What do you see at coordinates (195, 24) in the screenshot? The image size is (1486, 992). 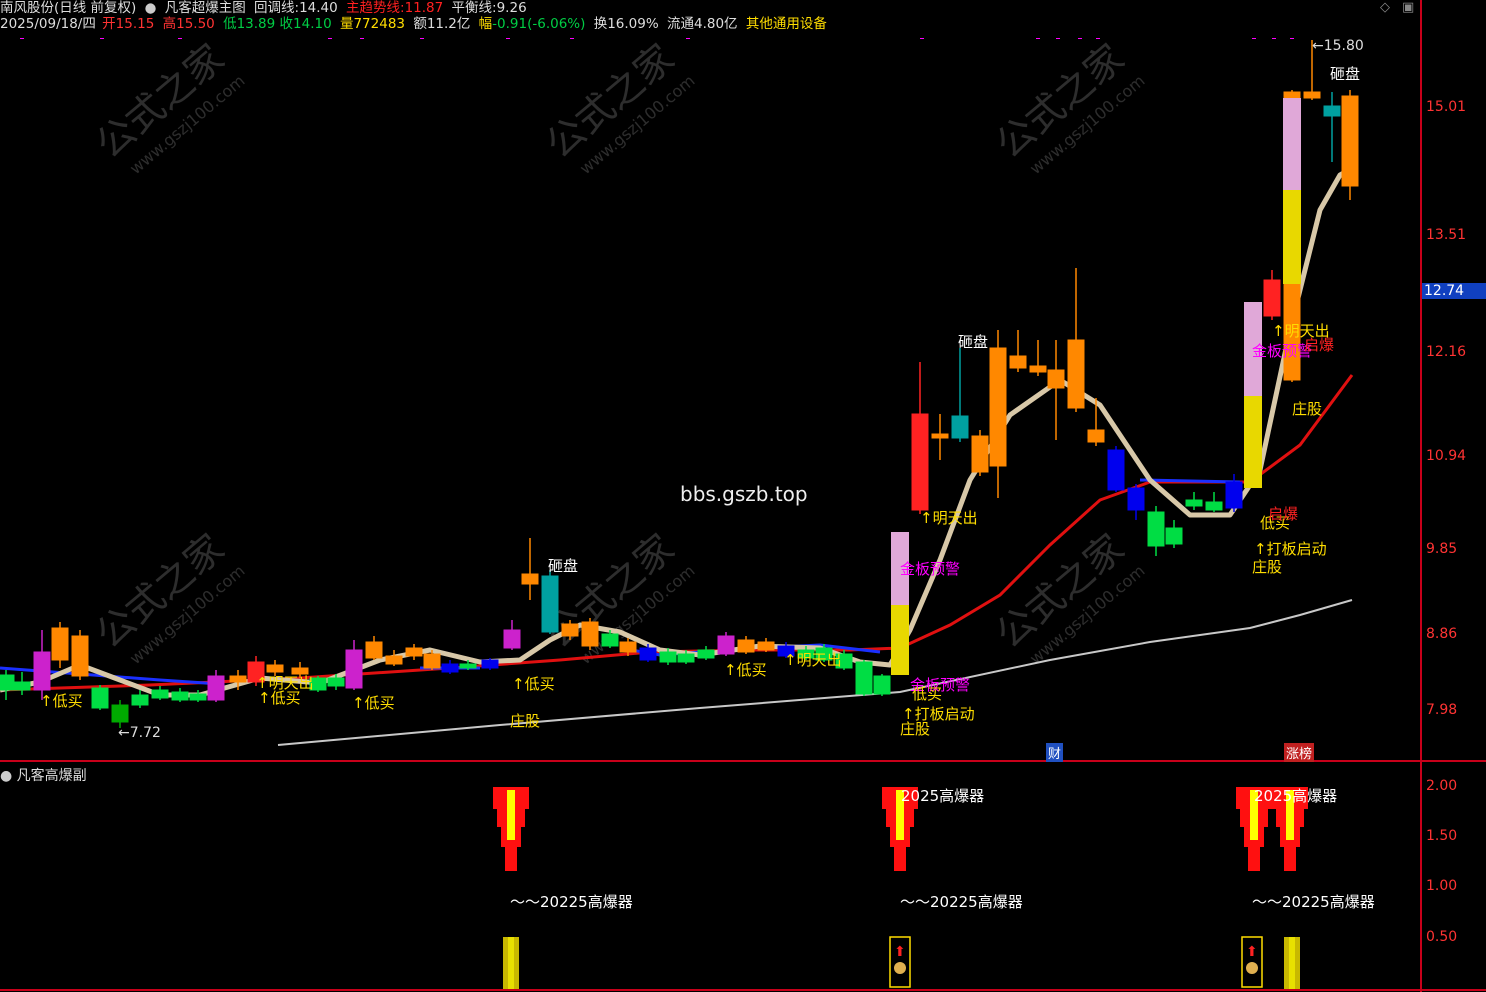 I see `high-value: 15.50` at bounding box center [195, 24].